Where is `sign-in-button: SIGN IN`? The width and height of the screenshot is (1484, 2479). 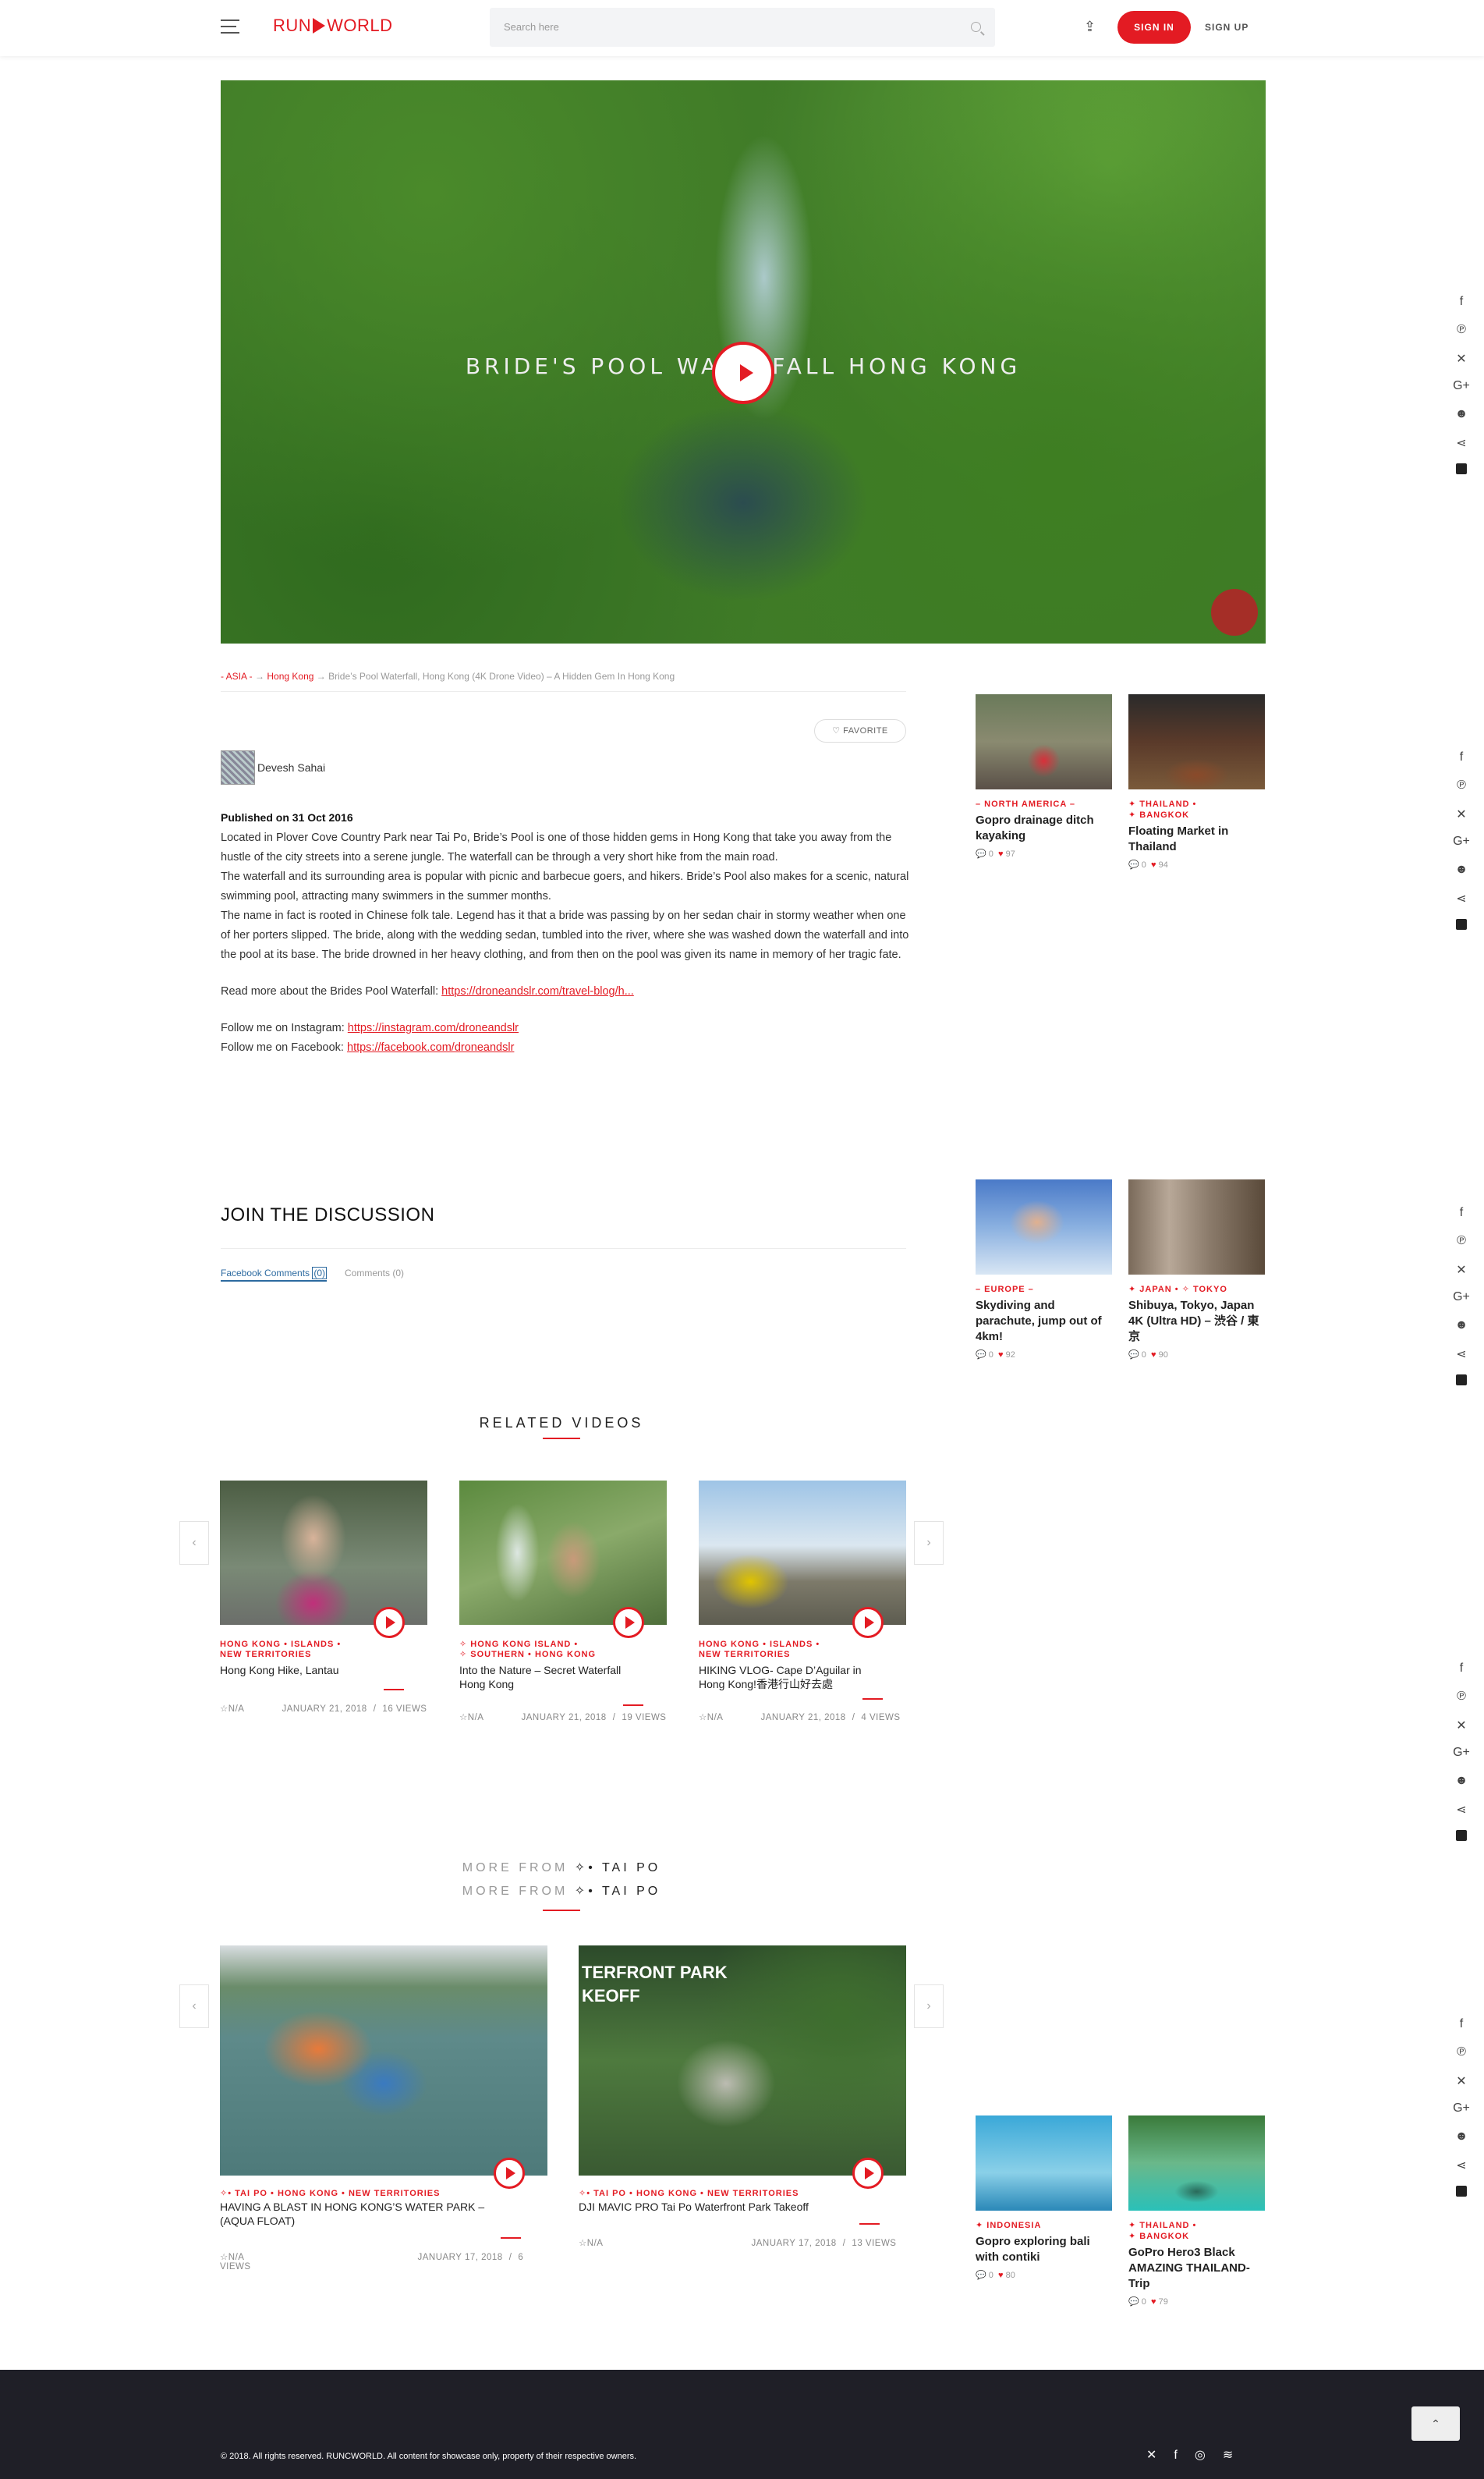
sign-in-button: SIGN IN is located at coordinates (1154, 27).